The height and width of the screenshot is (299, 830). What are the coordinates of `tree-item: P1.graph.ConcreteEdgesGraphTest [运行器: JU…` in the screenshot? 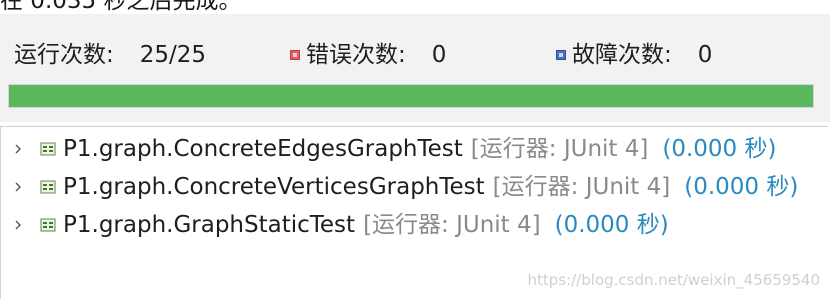 It's located at (388, 149).